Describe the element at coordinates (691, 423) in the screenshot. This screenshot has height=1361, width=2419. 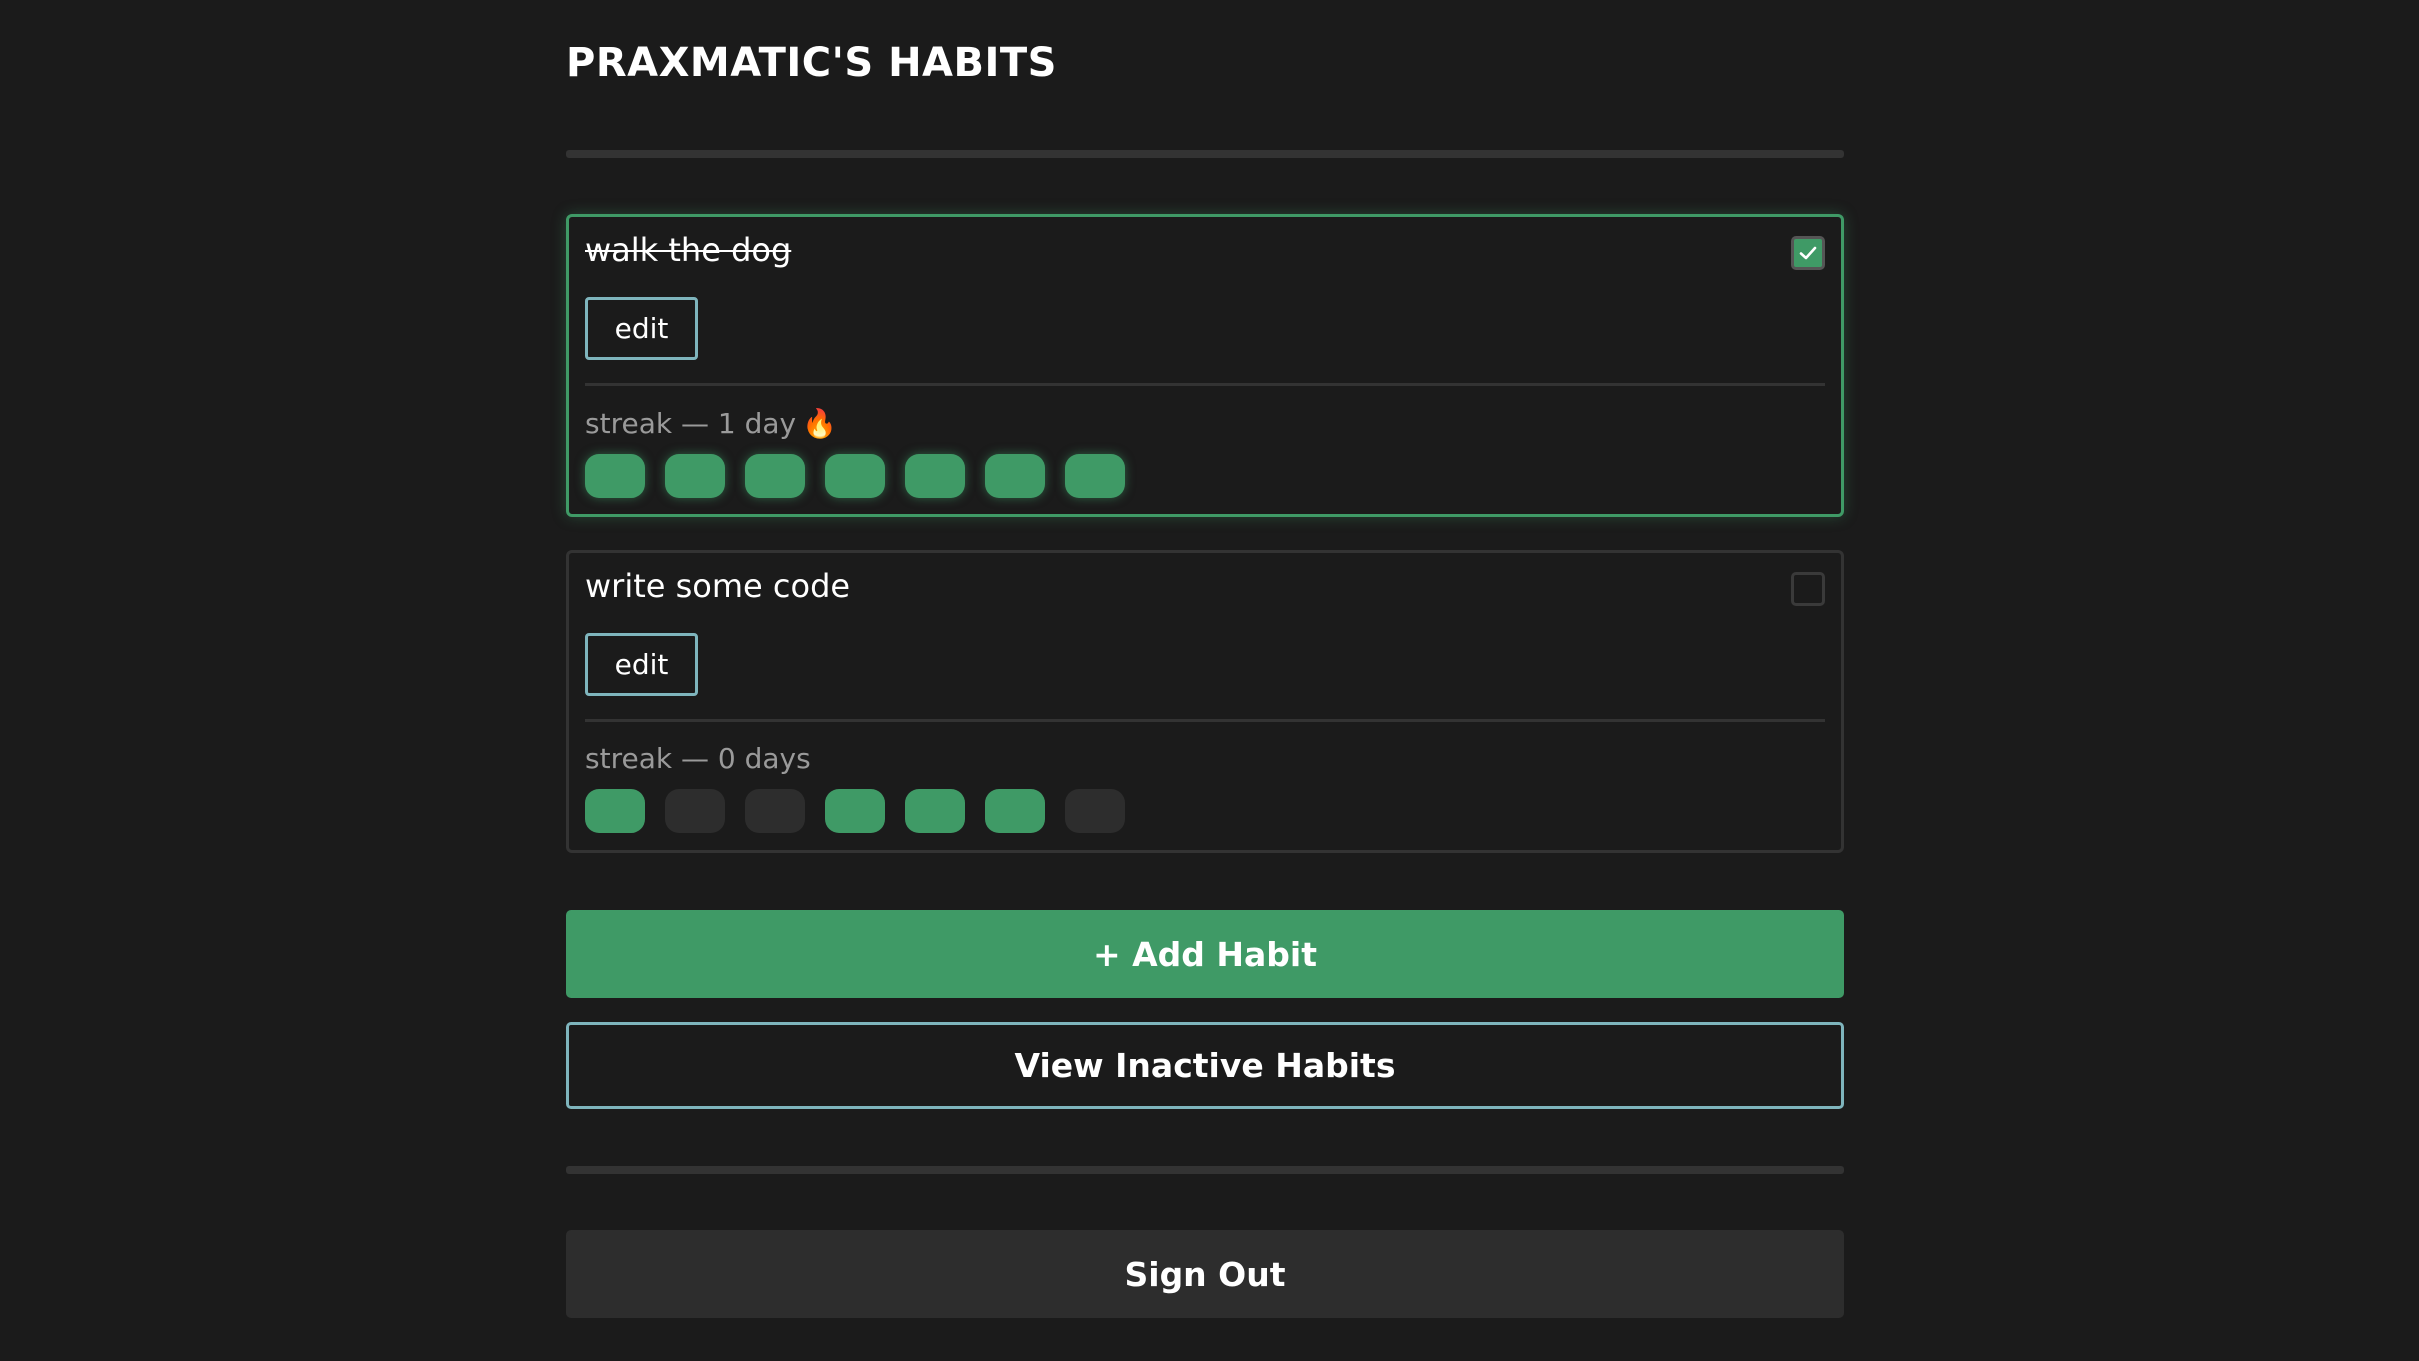
I see `streak-text: streak — 1 day` at that location.